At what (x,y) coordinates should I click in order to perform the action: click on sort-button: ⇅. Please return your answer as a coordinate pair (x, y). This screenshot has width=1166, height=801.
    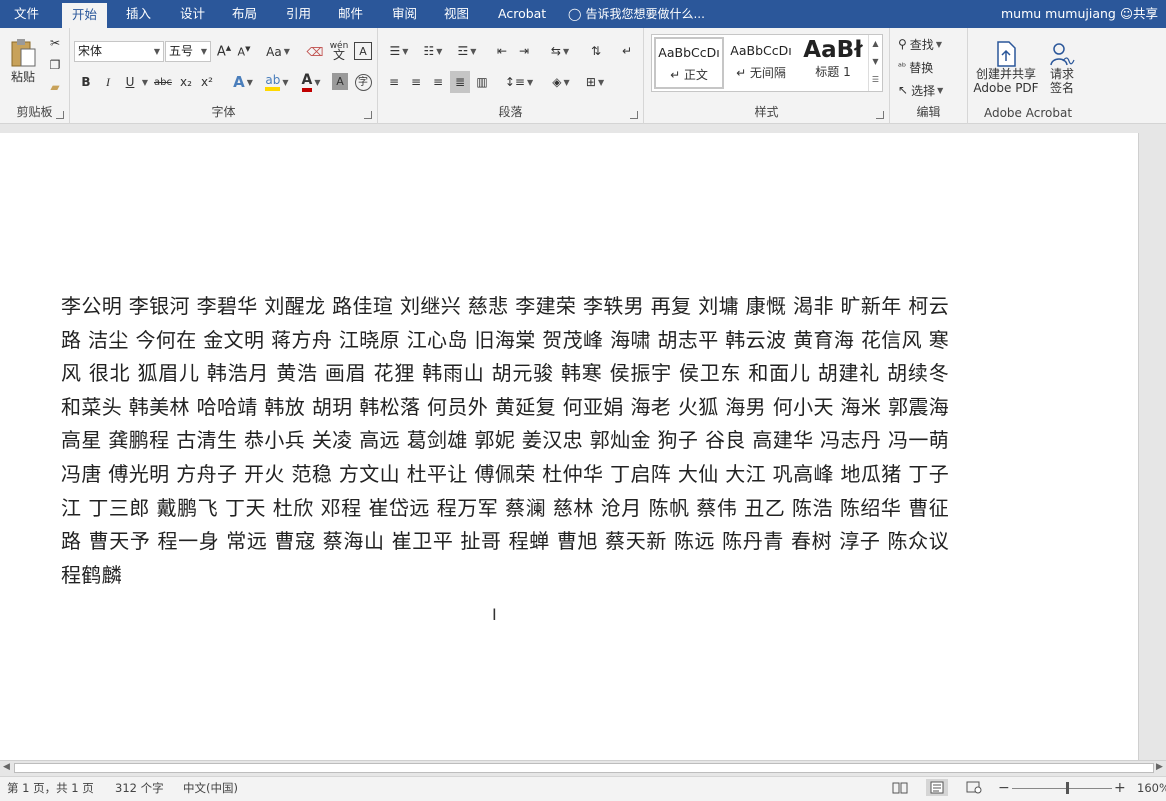
    Looking at the image, I should click on (596, 51).